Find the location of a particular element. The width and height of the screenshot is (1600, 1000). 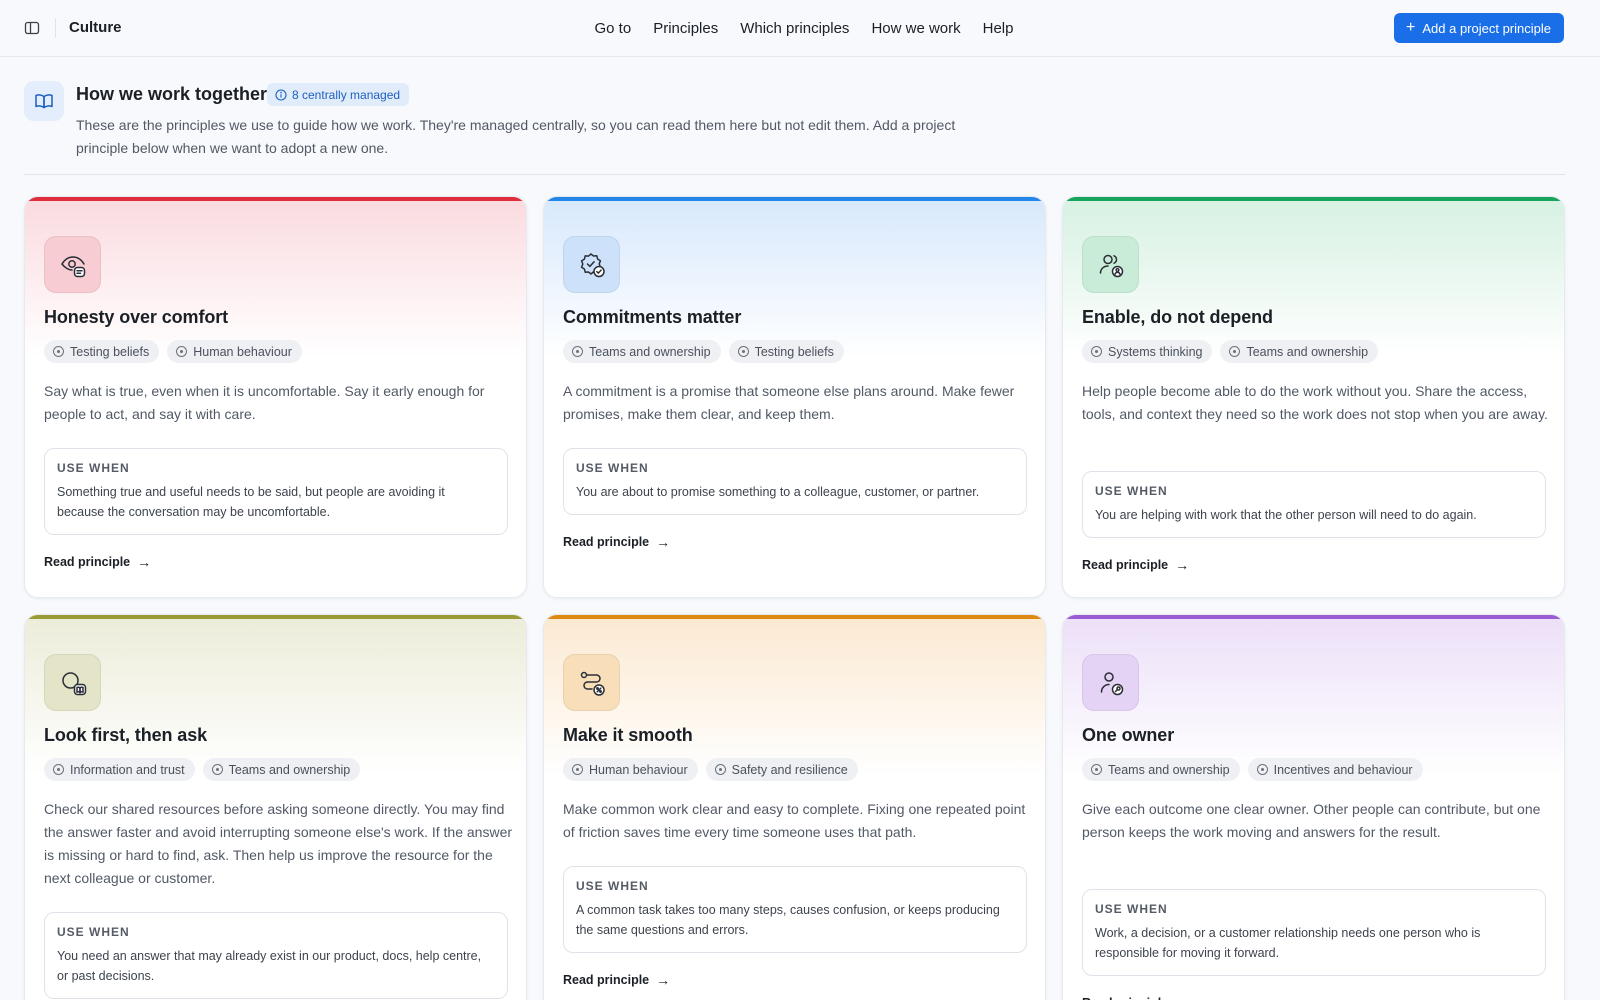

book-open-icon is located at coordinates (44, 101).